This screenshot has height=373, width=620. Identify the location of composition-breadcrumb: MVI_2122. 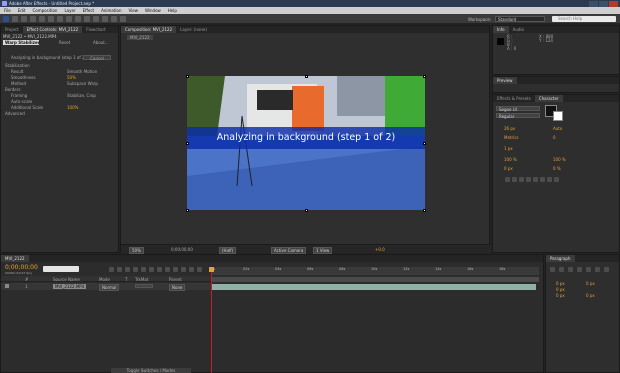
(140, 37).